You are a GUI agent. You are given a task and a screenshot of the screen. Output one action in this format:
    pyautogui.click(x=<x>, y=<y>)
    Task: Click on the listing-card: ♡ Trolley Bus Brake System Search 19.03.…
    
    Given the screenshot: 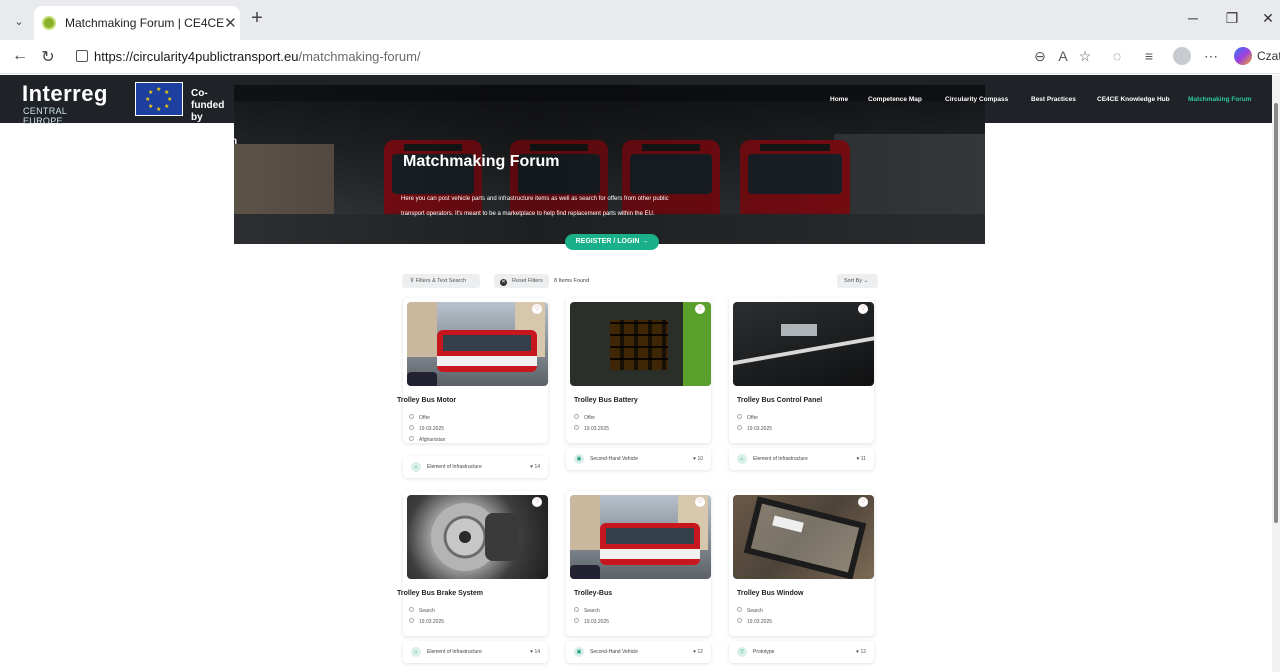 What is the action you would take?
    pyautogui.click(x=472, y=563)
    